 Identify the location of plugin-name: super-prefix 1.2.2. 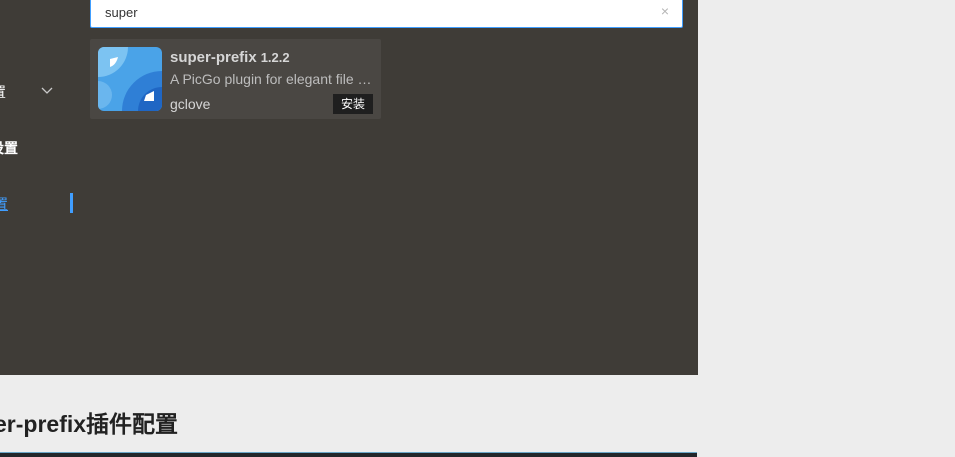
(230, 57).